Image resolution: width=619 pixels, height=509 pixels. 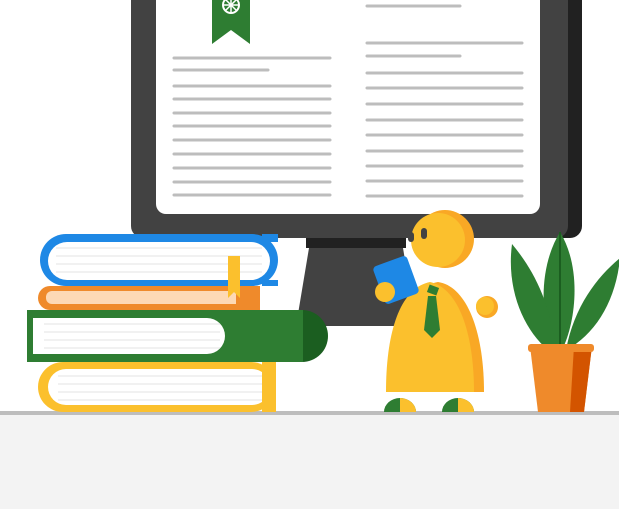 I want to click on book-blue, so click(x=159, y=260).